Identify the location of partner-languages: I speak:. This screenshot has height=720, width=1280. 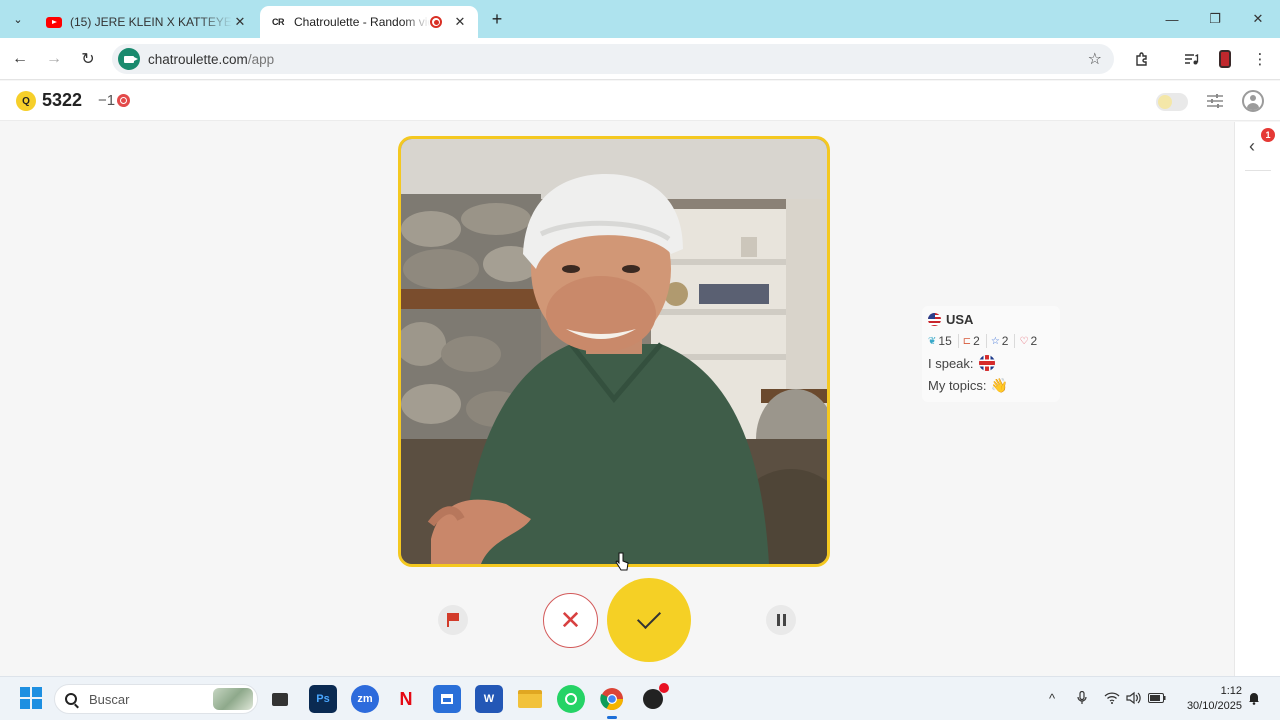
(991, 363).